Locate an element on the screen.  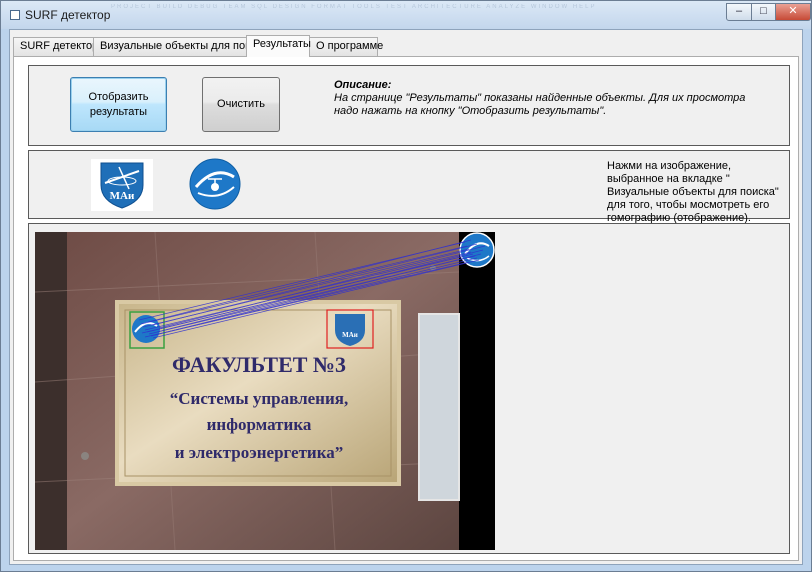
show-results-button: Отобразить результаты is located at coordinates (118, 104).